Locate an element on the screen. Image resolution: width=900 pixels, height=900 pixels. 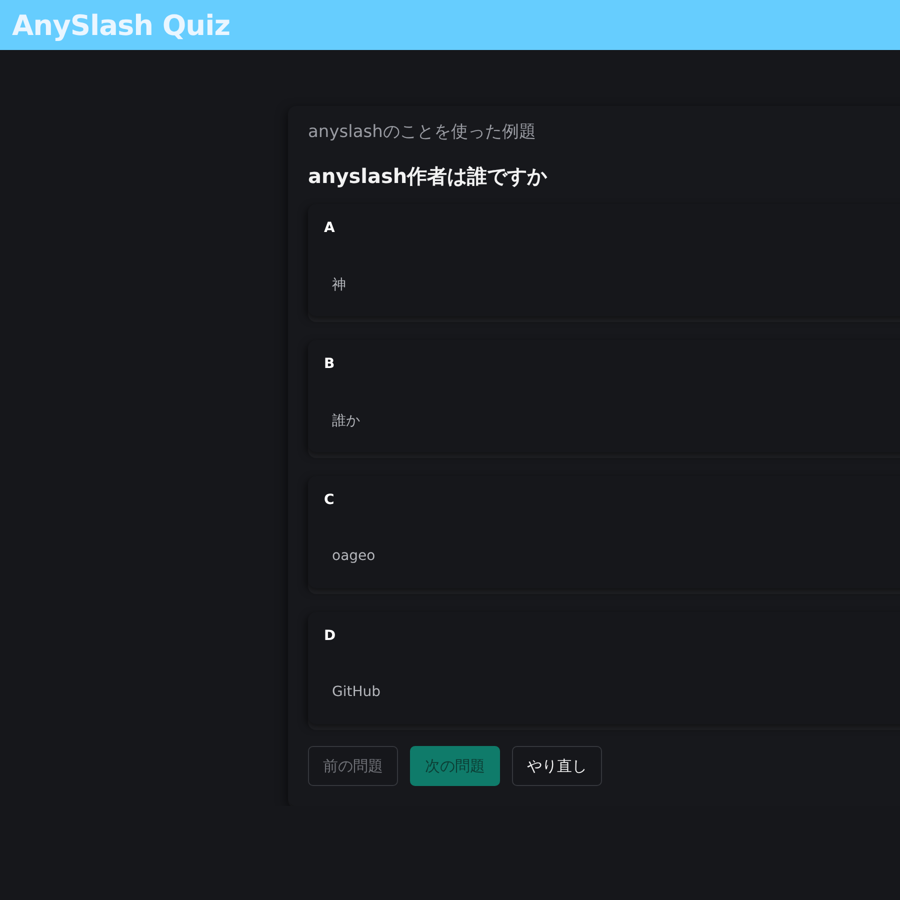
quiz-category: anyslashのことを使った例題 is located at coordinates (422, 132).